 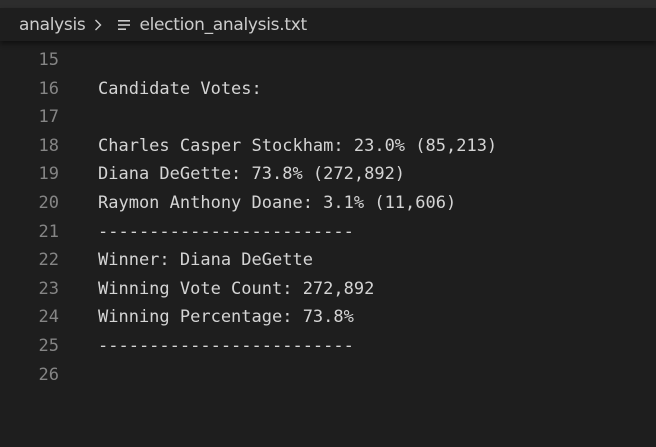 What do you see at coordinates (48, 374) in the screenshot?
I see `line-number-text: 26` at bounding box center [48, 374].